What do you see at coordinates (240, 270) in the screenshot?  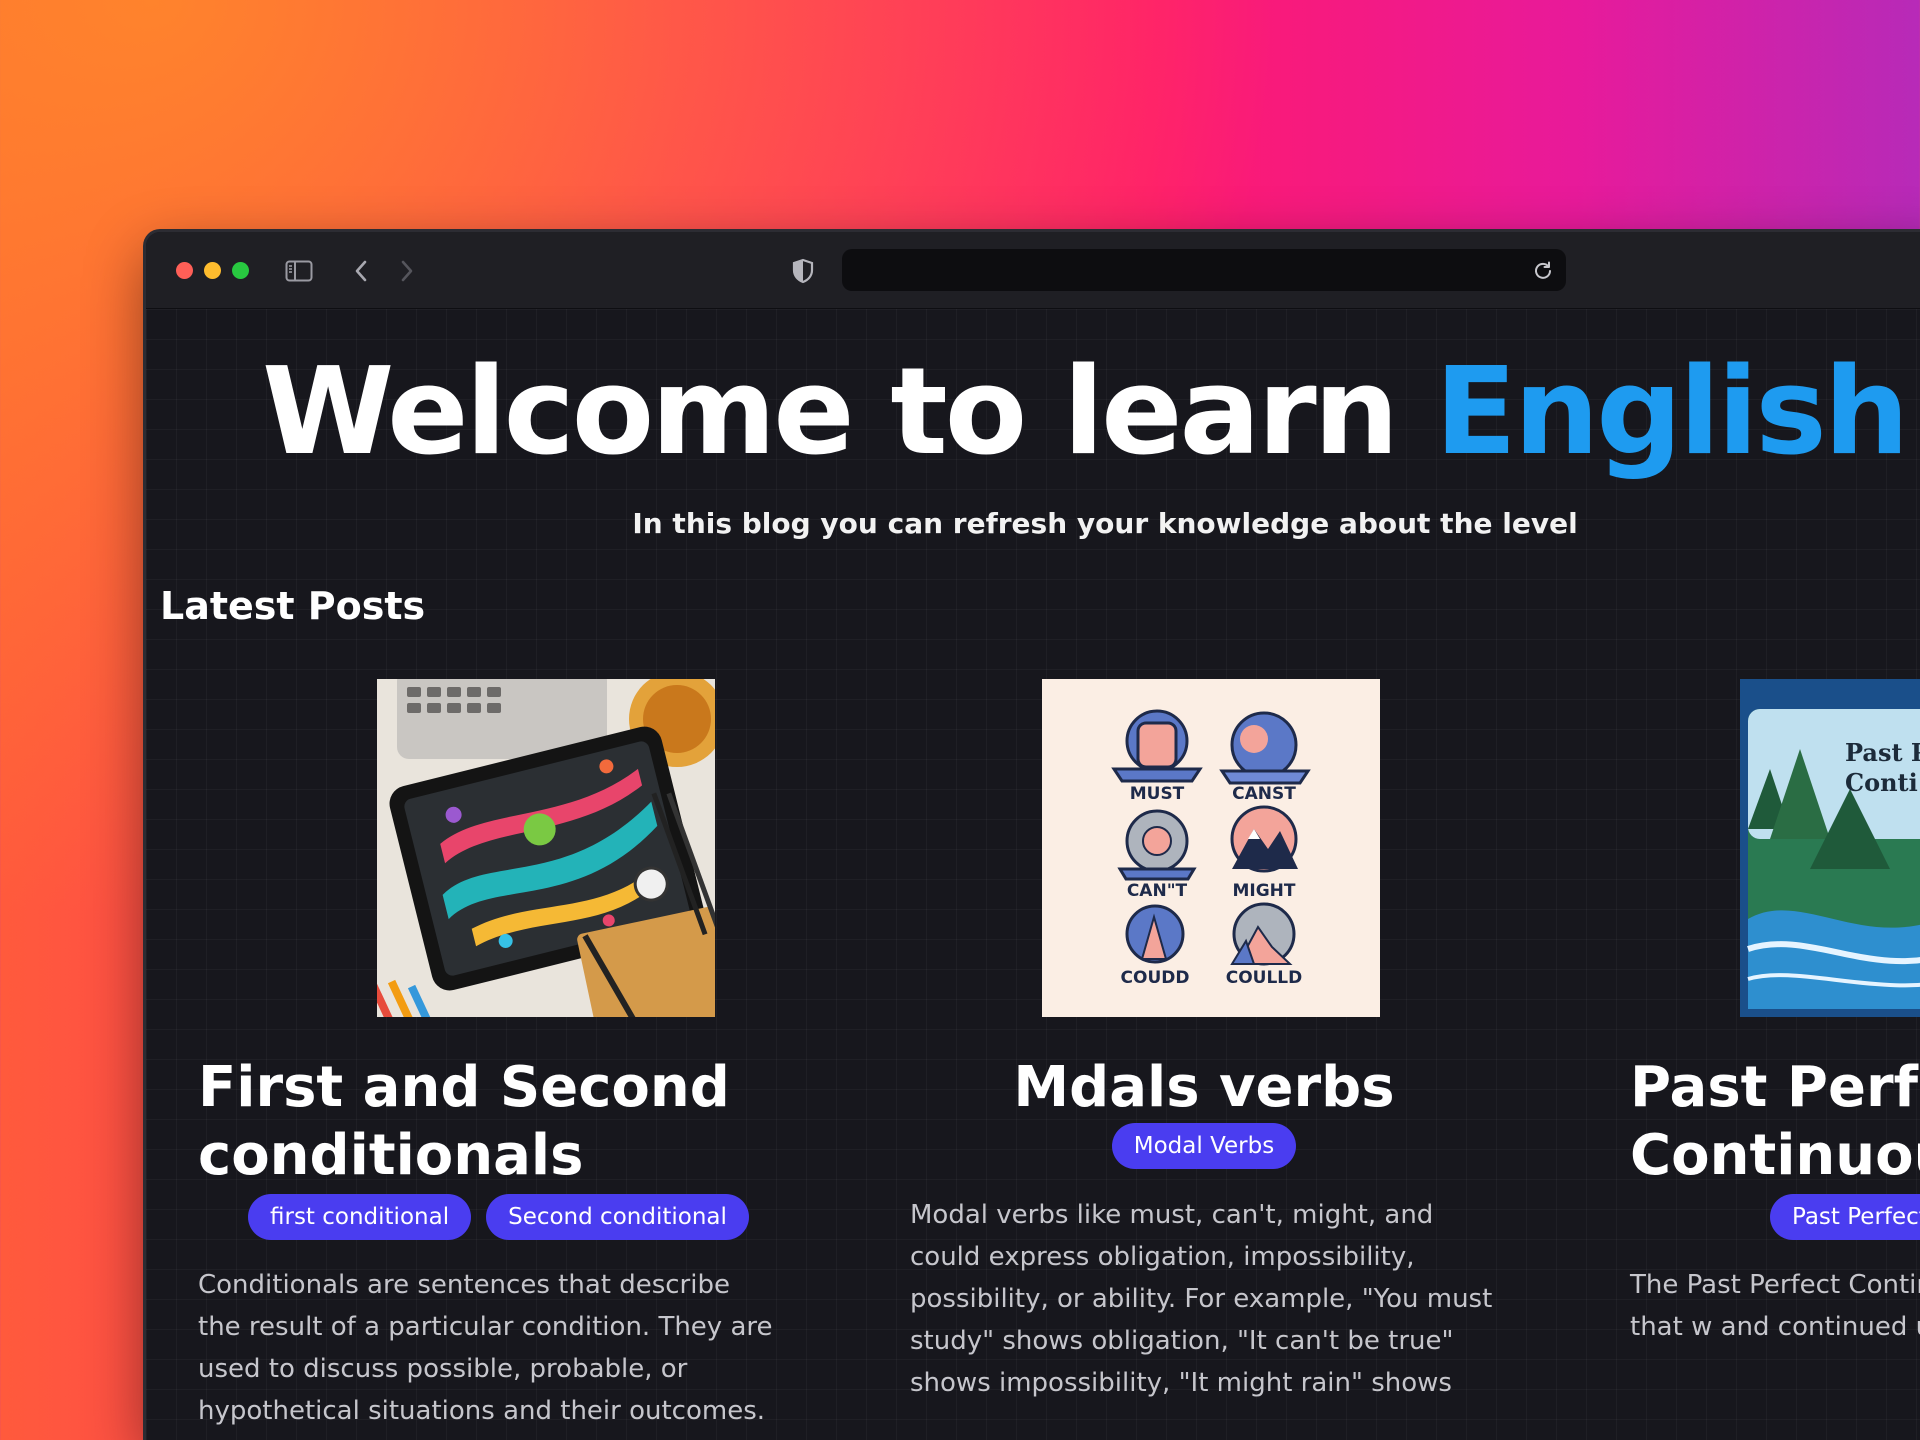 I see `maximize-window-button` at bounding box center [240, 270].